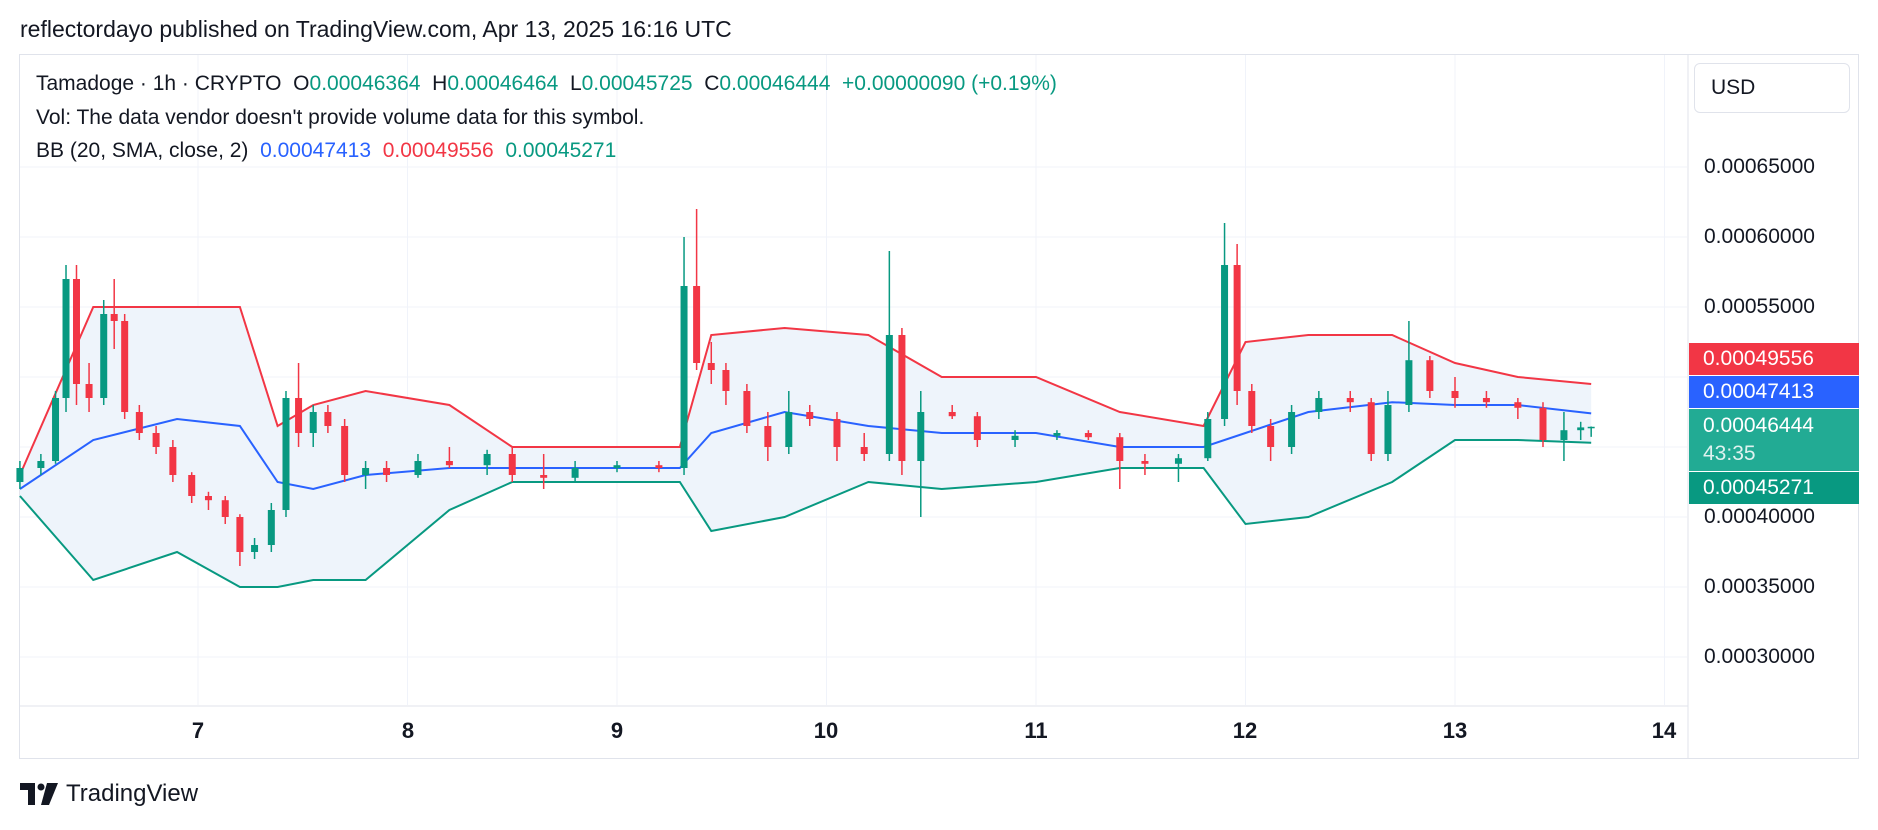 The width and height of the screenshot is (1878, 830). What do you see at coordinates (1772, 88) in the screenshot?
I see `currency-selector: USD` at bounding box center [1772, 88].